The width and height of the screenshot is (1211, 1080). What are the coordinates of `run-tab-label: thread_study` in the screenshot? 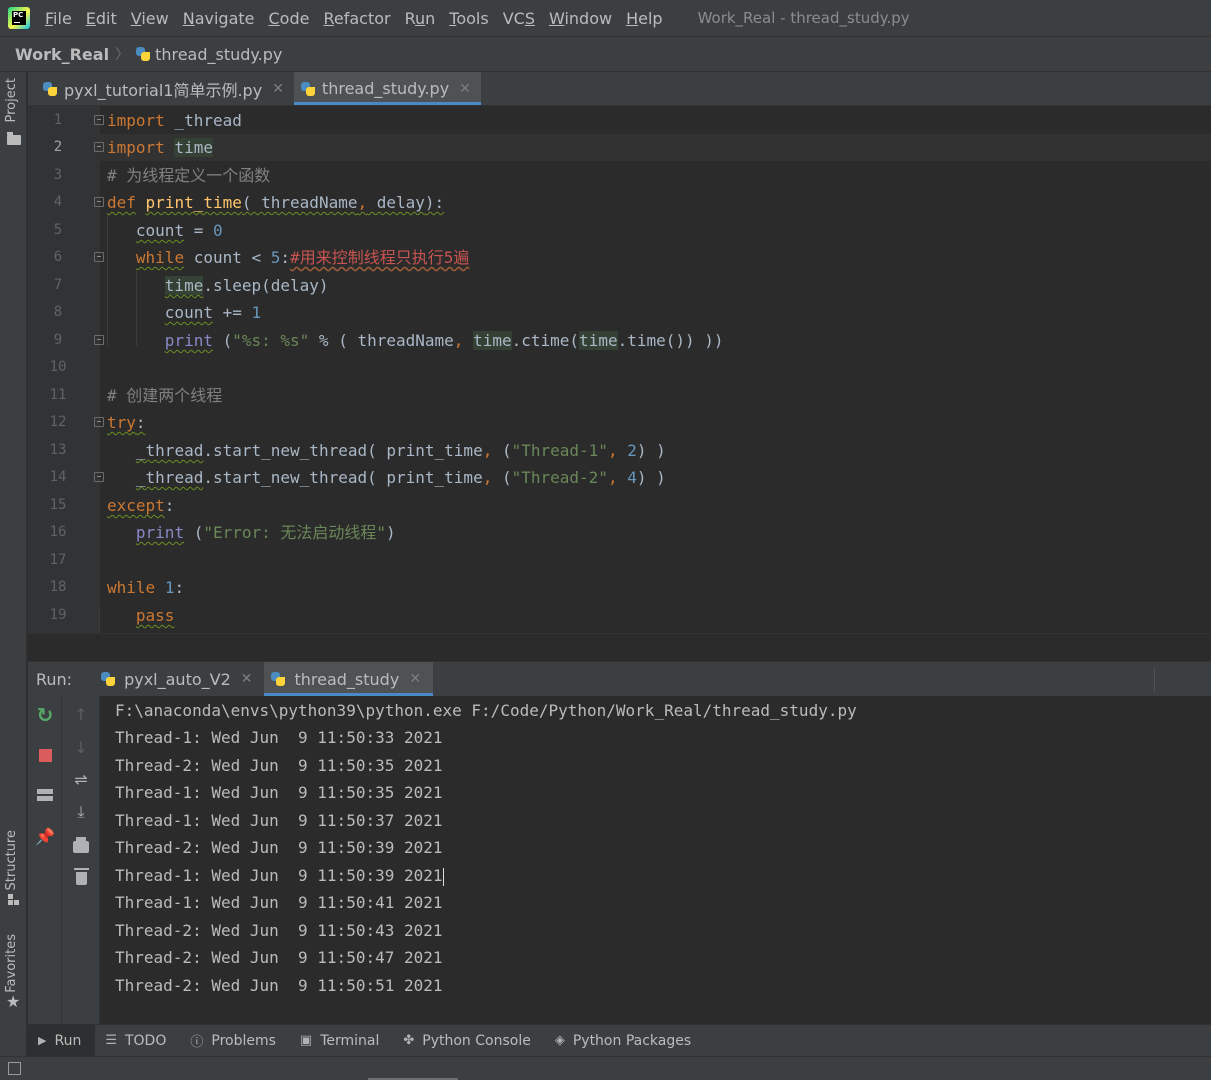 It's located at (347, 679).